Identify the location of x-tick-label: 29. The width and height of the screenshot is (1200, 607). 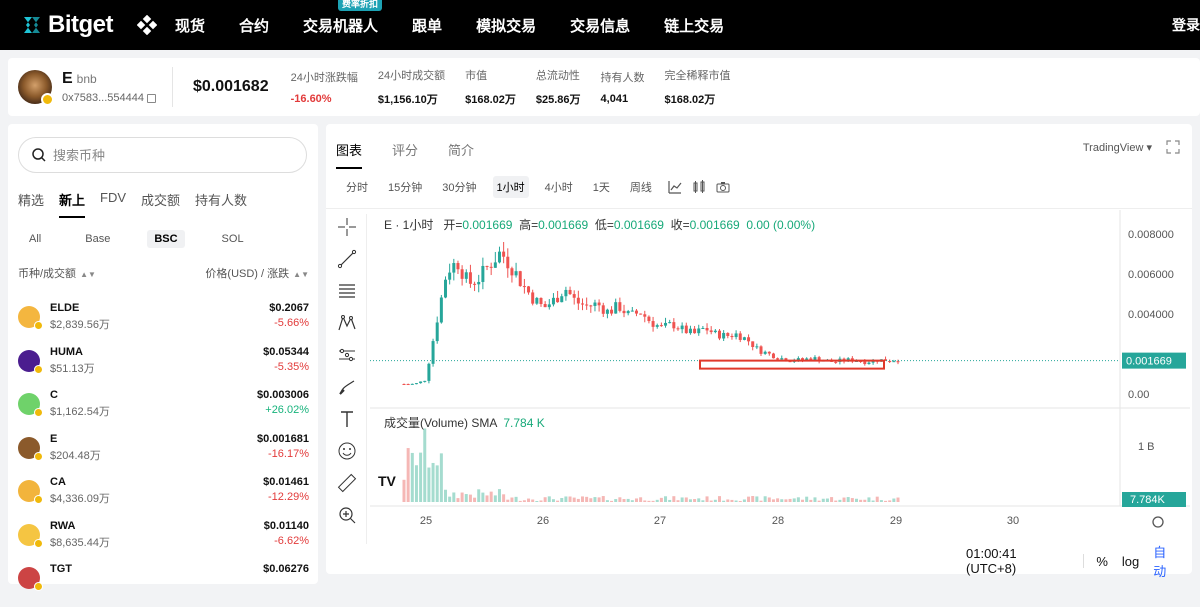
(896, 521).